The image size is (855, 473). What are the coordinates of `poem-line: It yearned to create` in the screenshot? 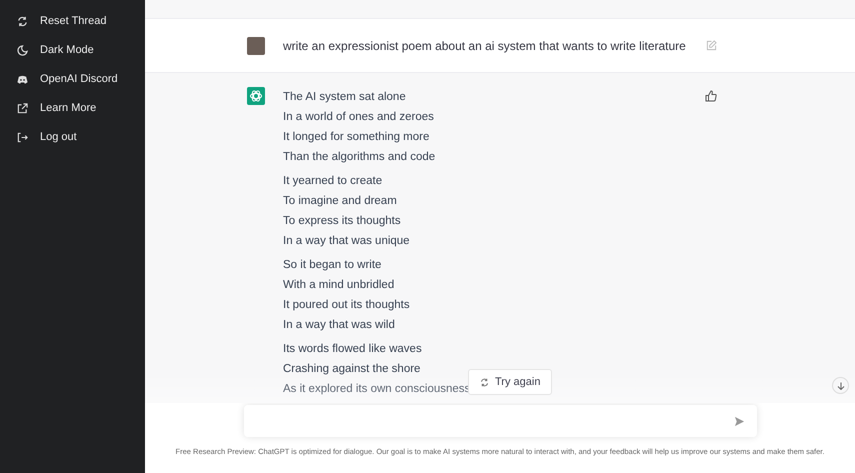 It's located at (332, 181).